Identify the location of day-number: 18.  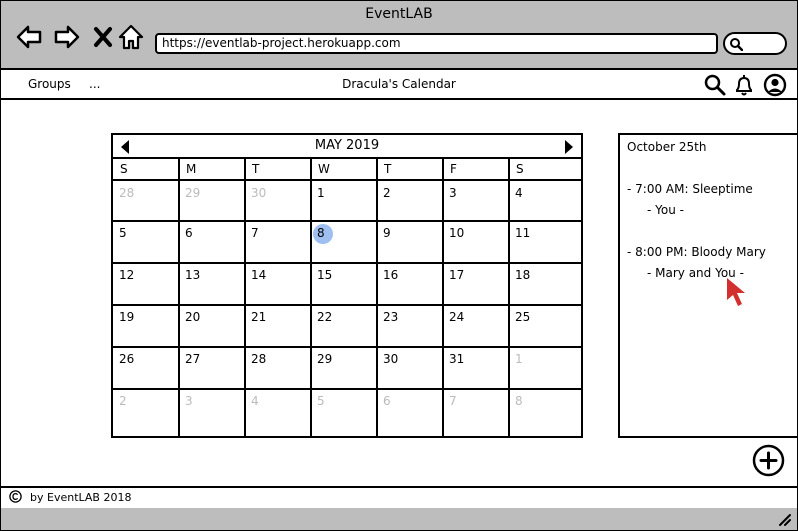
(523, 275).